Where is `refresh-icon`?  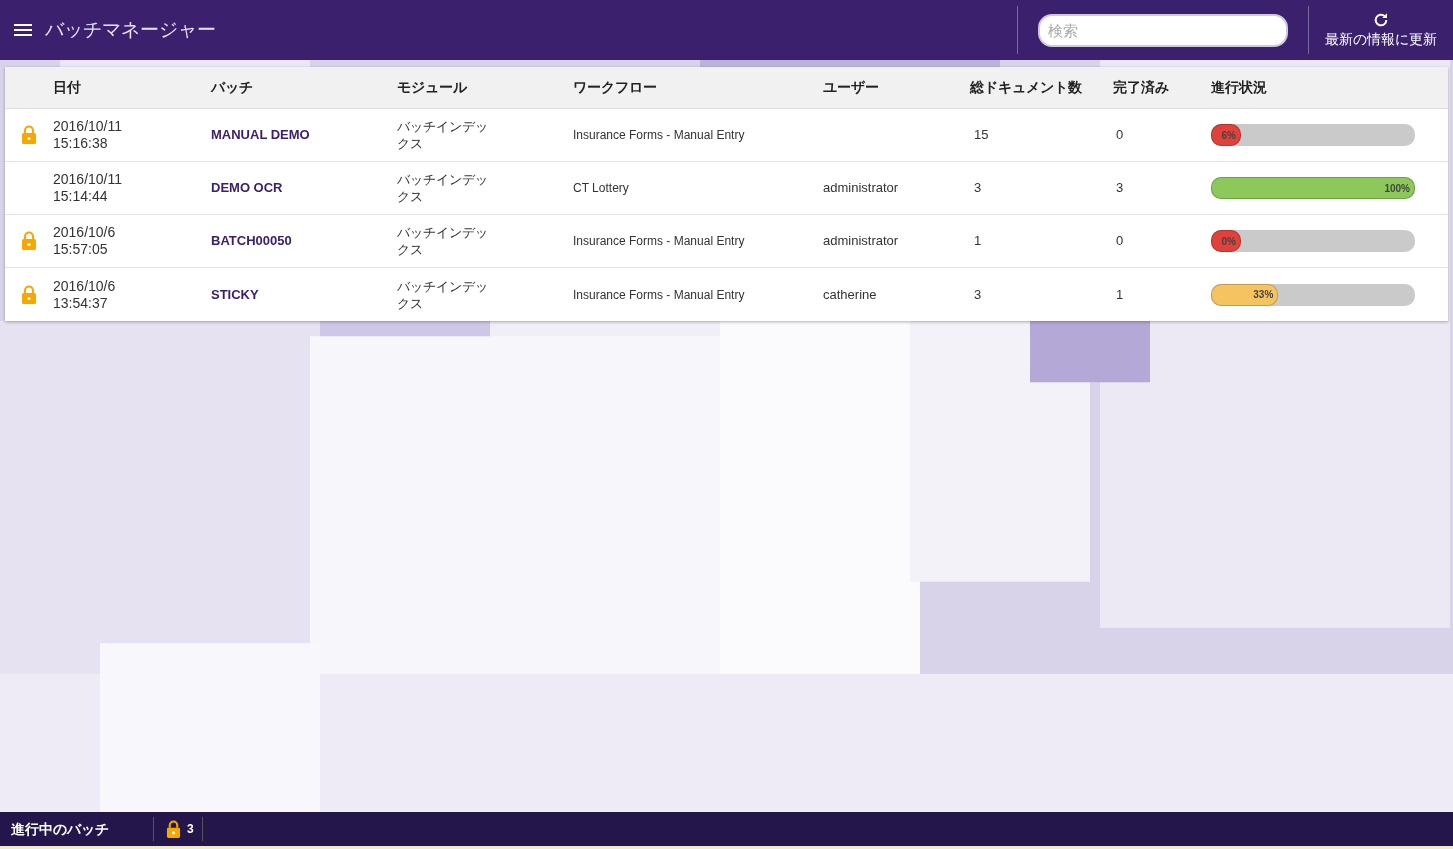
refresh-icon is located at coordinates (1381, 19).